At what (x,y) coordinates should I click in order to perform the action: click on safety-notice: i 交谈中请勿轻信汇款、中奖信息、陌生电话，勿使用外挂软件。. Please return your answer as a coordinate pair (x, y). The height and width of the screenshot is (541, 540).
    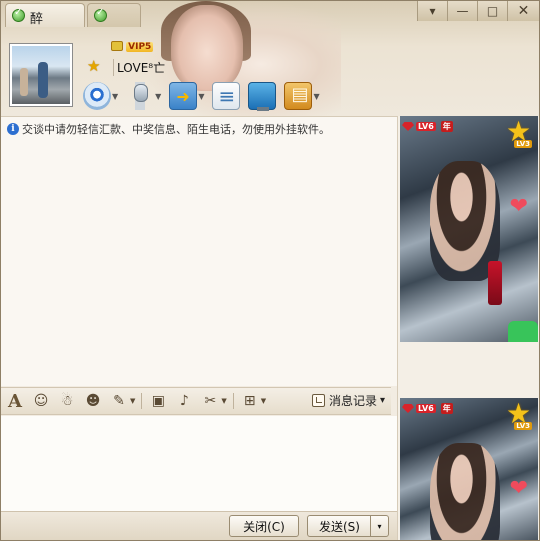
    Looking at the image, I should click on (168, 129).